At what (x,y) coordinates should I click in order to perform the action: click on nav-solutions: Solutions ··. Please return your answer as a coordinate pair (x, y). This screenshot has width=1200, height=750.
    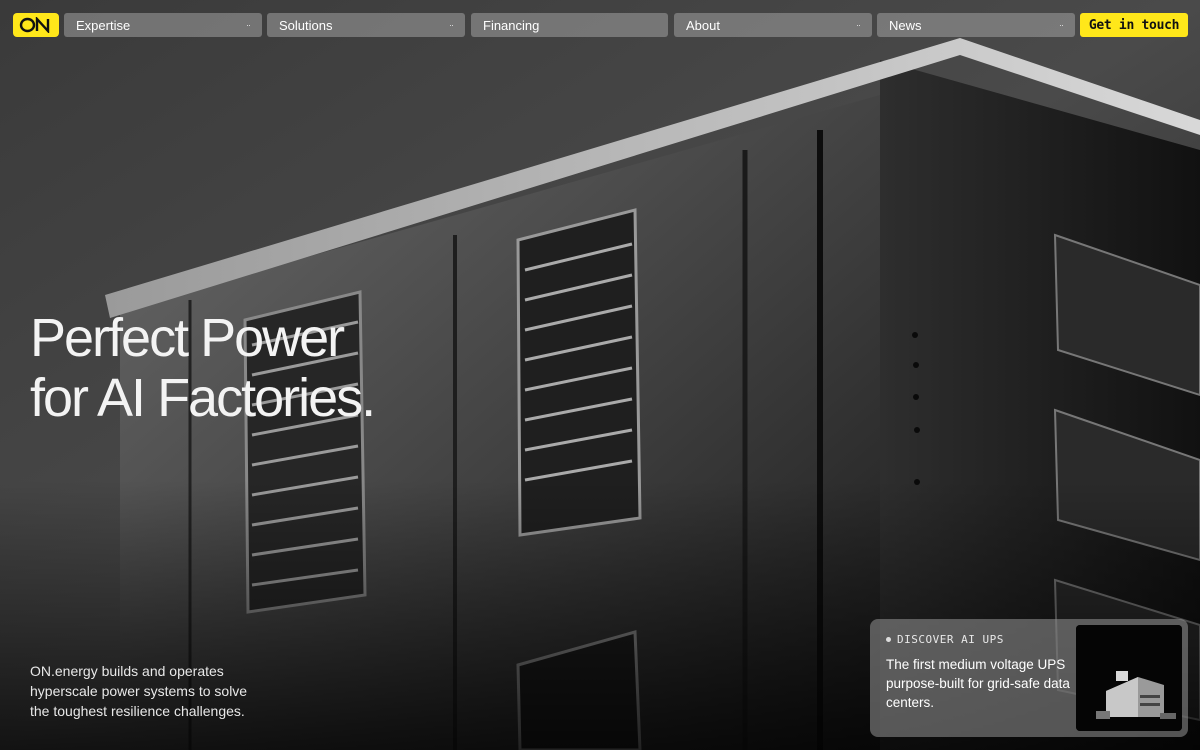
    Looking at the image, I should click on (366, 25).